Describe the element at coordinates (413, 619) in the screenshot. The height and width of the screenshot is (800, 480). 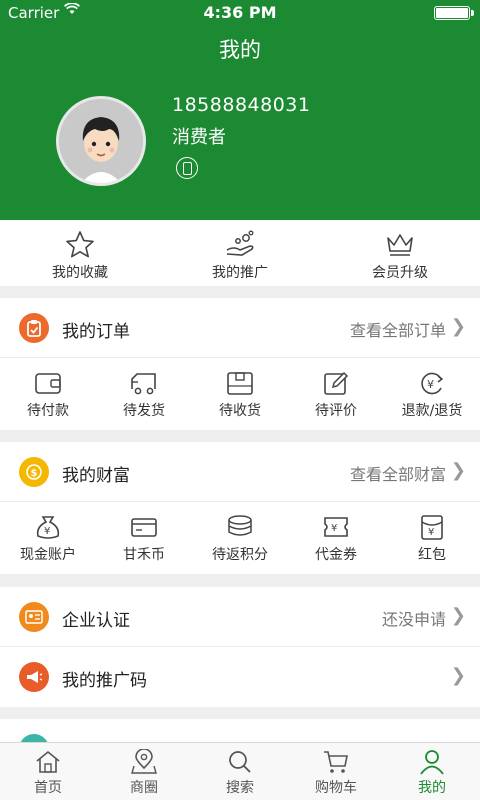
I see `enterprise-cert-status: 还没申请` at that location.